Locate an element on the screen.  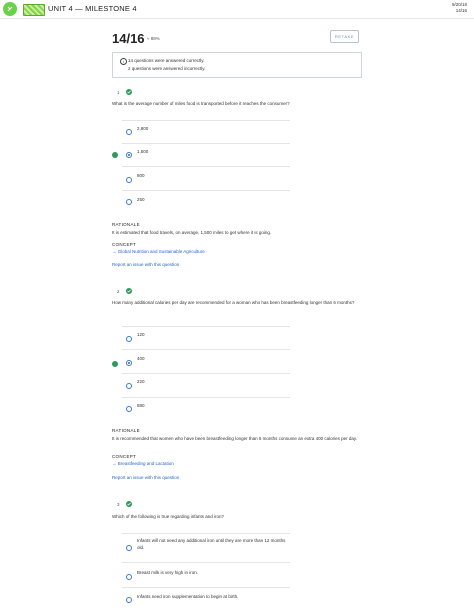
sophia-logo-icon is located at coordinates (10, 9).